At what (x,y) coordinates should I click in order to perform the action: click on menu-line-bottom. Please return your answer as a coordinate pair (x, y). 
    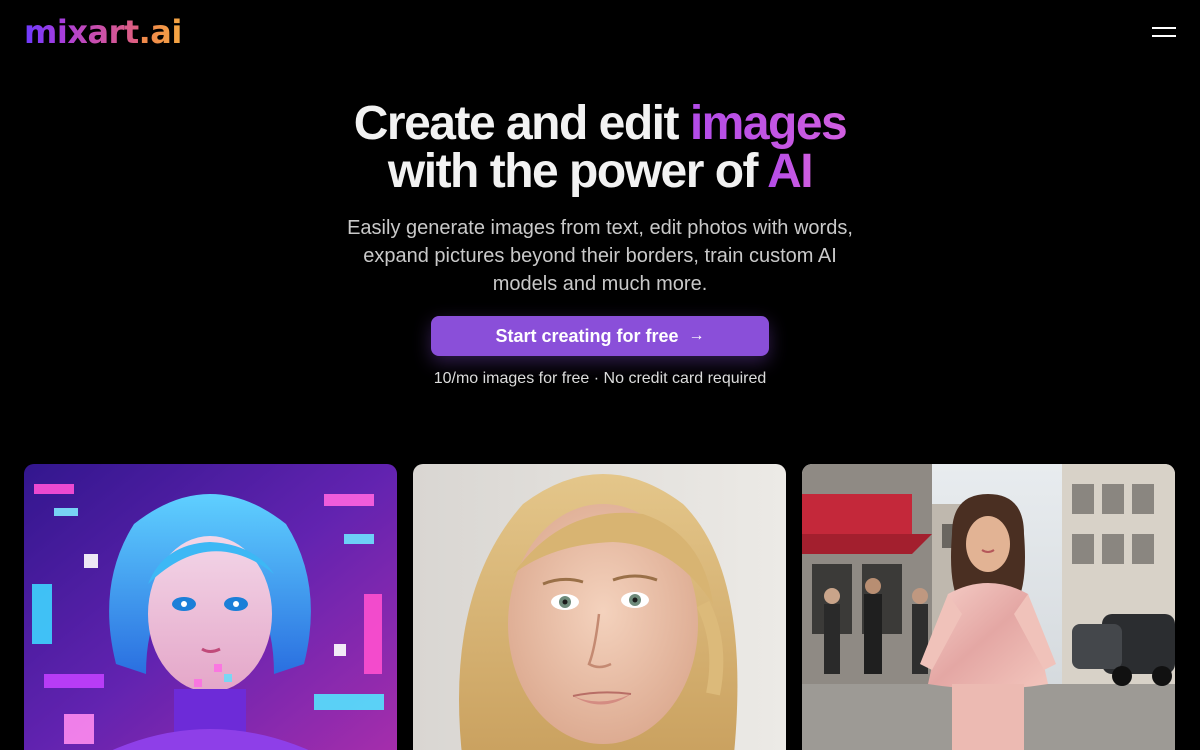
    Looking at the image, I should click on (1164, 36).